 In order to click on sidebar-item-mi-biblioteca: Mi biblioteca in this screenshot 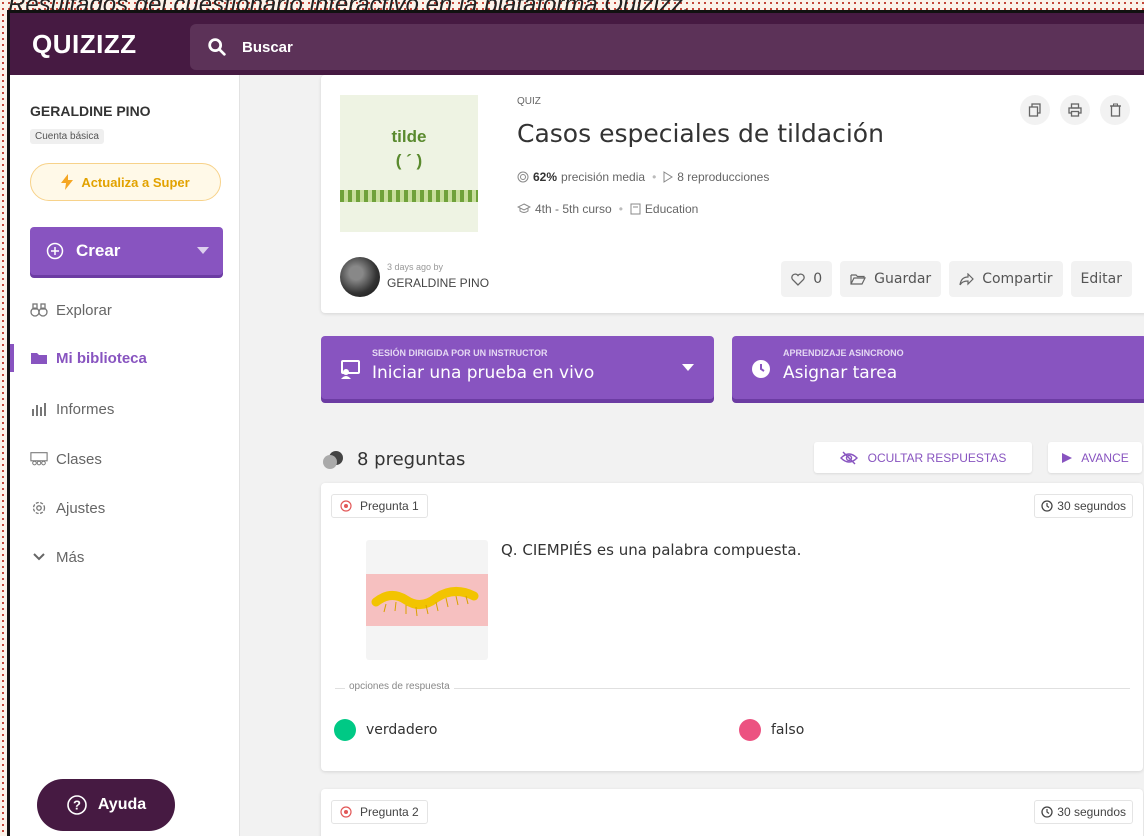, I will do `click(124, 358)`.